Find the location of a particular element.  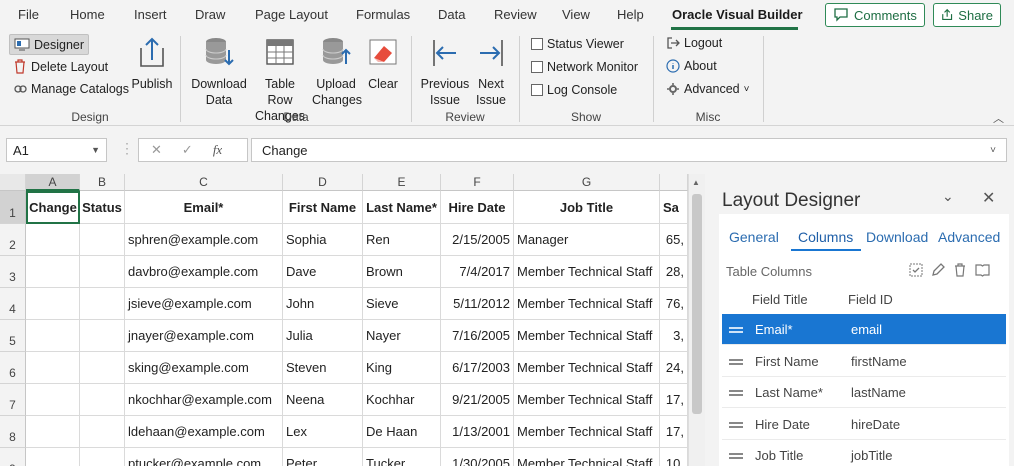

table-cell: Lex is located at coordinates (323, 432).